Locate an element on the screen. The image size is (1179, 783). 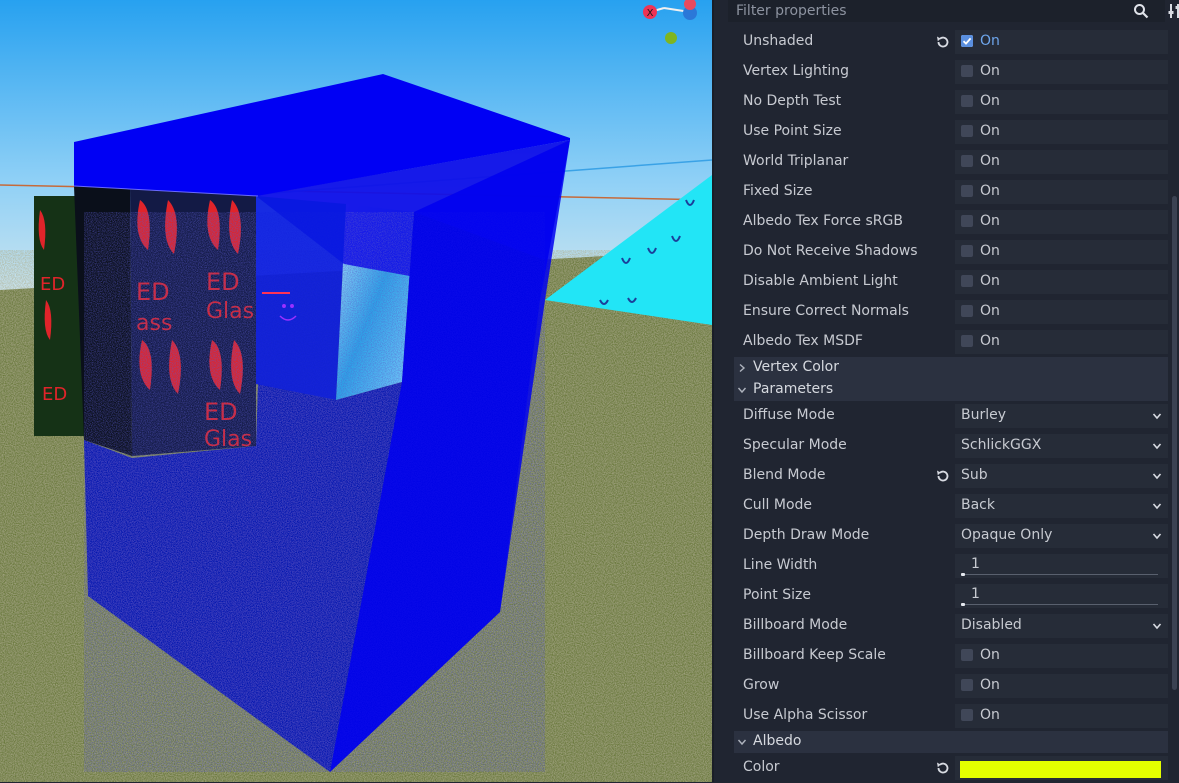
property-label: Ensure Correct Normals is located at coordinates (826, 311).